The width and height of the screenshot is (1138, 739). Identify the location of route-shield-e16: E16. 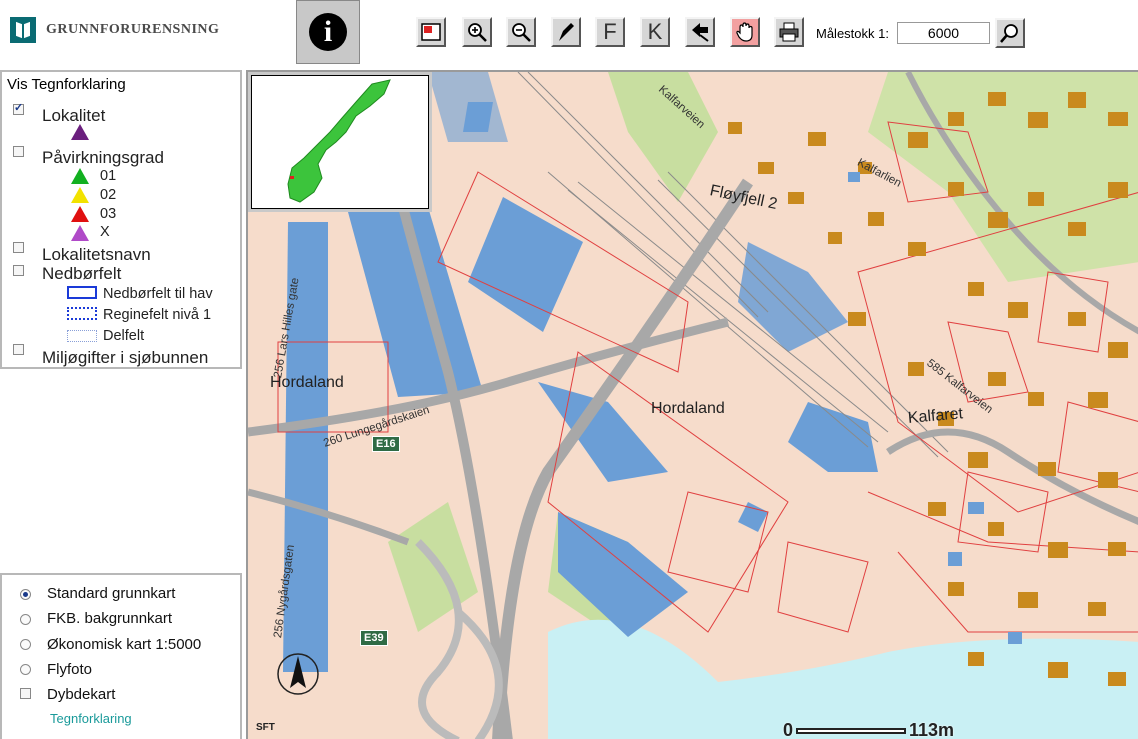
(386, 444).